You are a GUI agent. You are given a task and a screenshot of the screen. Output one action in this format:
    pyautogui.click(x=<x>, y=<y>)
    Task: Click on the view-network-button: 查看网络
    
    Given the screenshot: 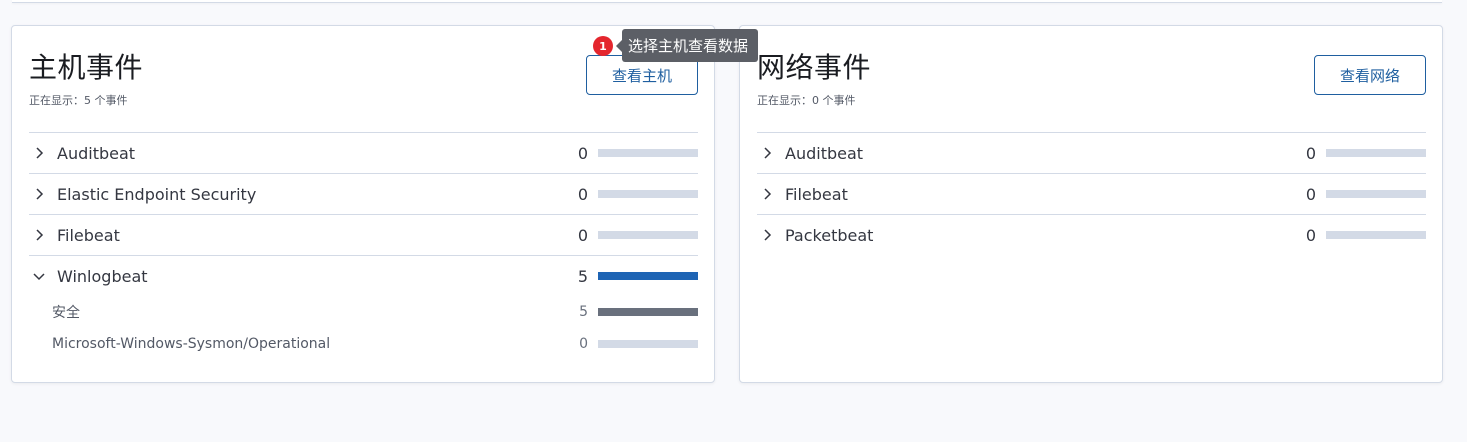 What is the action you would take?
    pyautogui.click(x=1370, y=75)
    